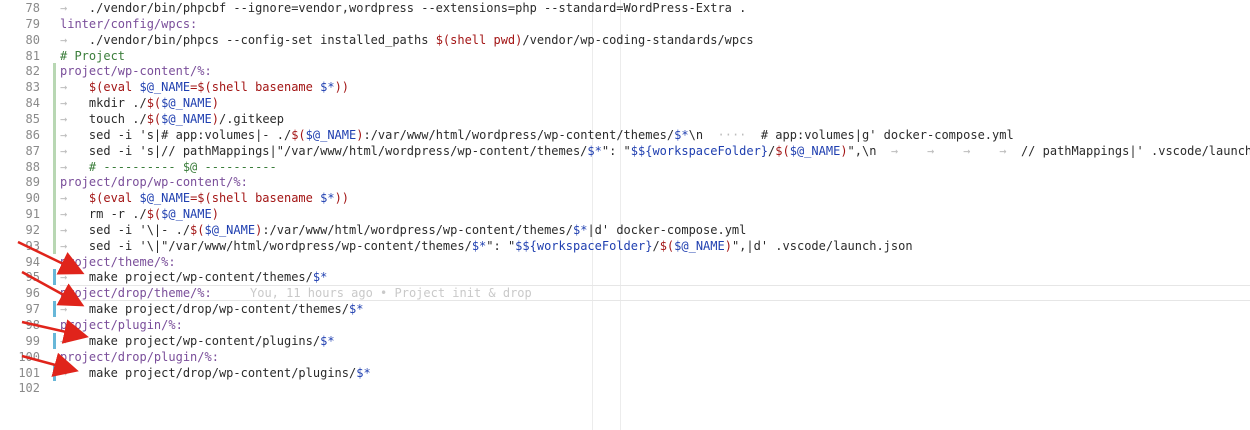 Image resolution: width=1250 pixels, height=430 pixels. Describe the element at coordinates (32, 71) in the screenshot. I see `line-number: 82` at that location.